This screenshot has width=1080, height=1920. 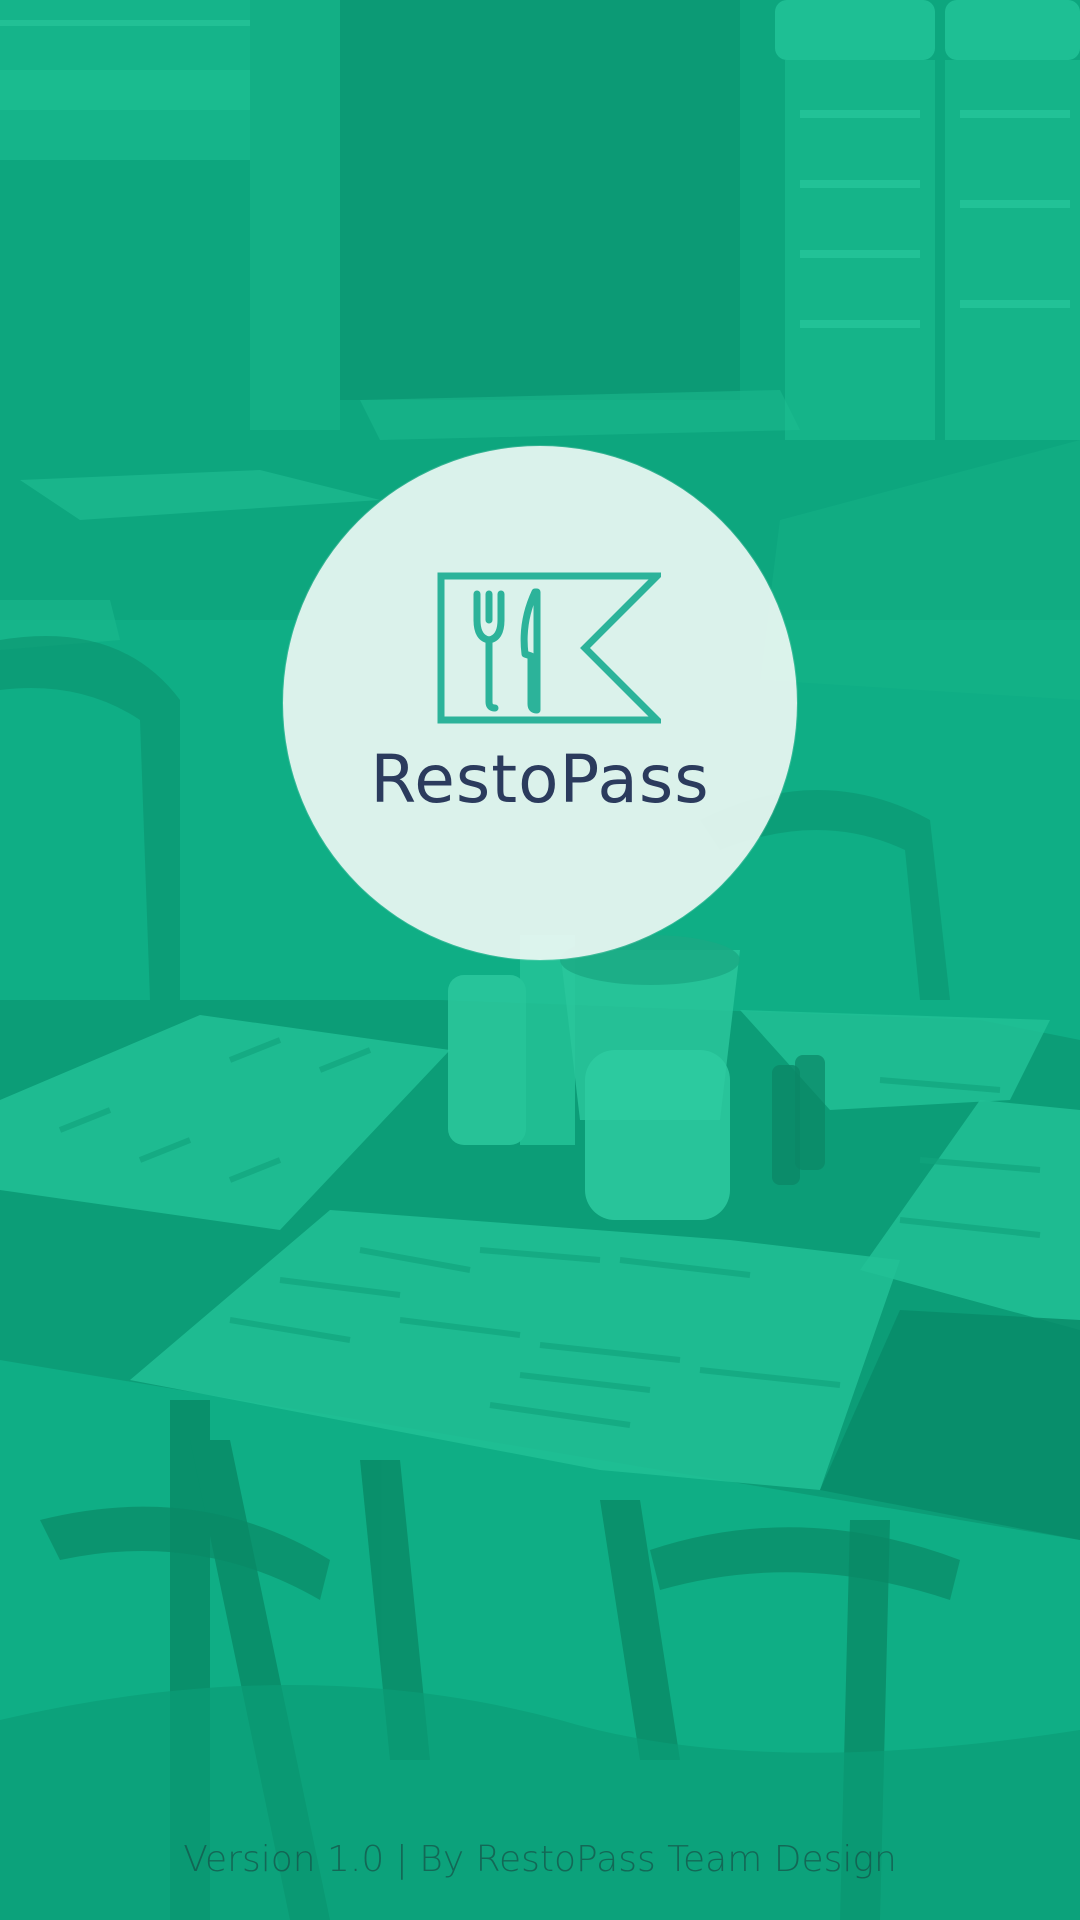 I want to click on app-name: RestoPass, so click(x=540, y=779).